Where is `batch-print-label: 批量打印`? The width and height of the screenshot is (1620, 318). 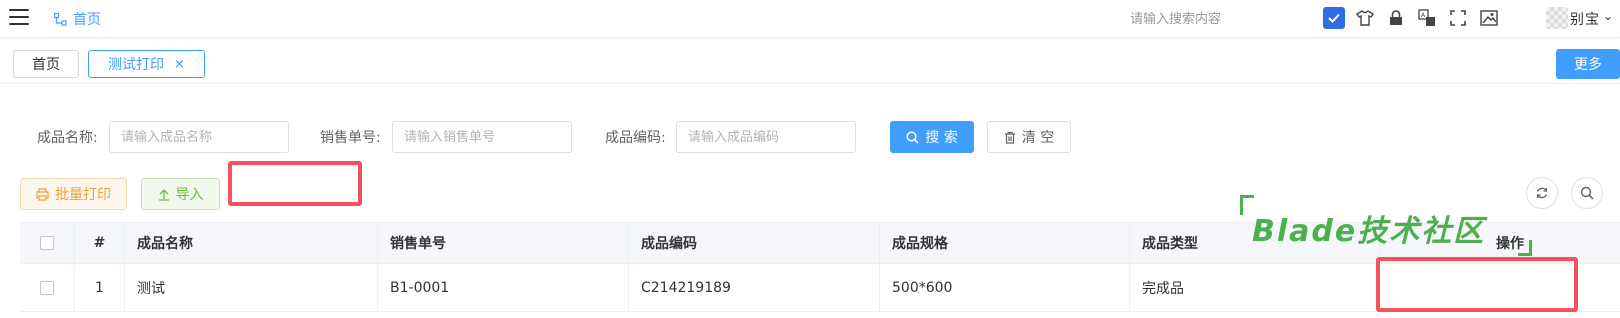 batch-print-label: 批量打印 is located at coordinates (83, 195).